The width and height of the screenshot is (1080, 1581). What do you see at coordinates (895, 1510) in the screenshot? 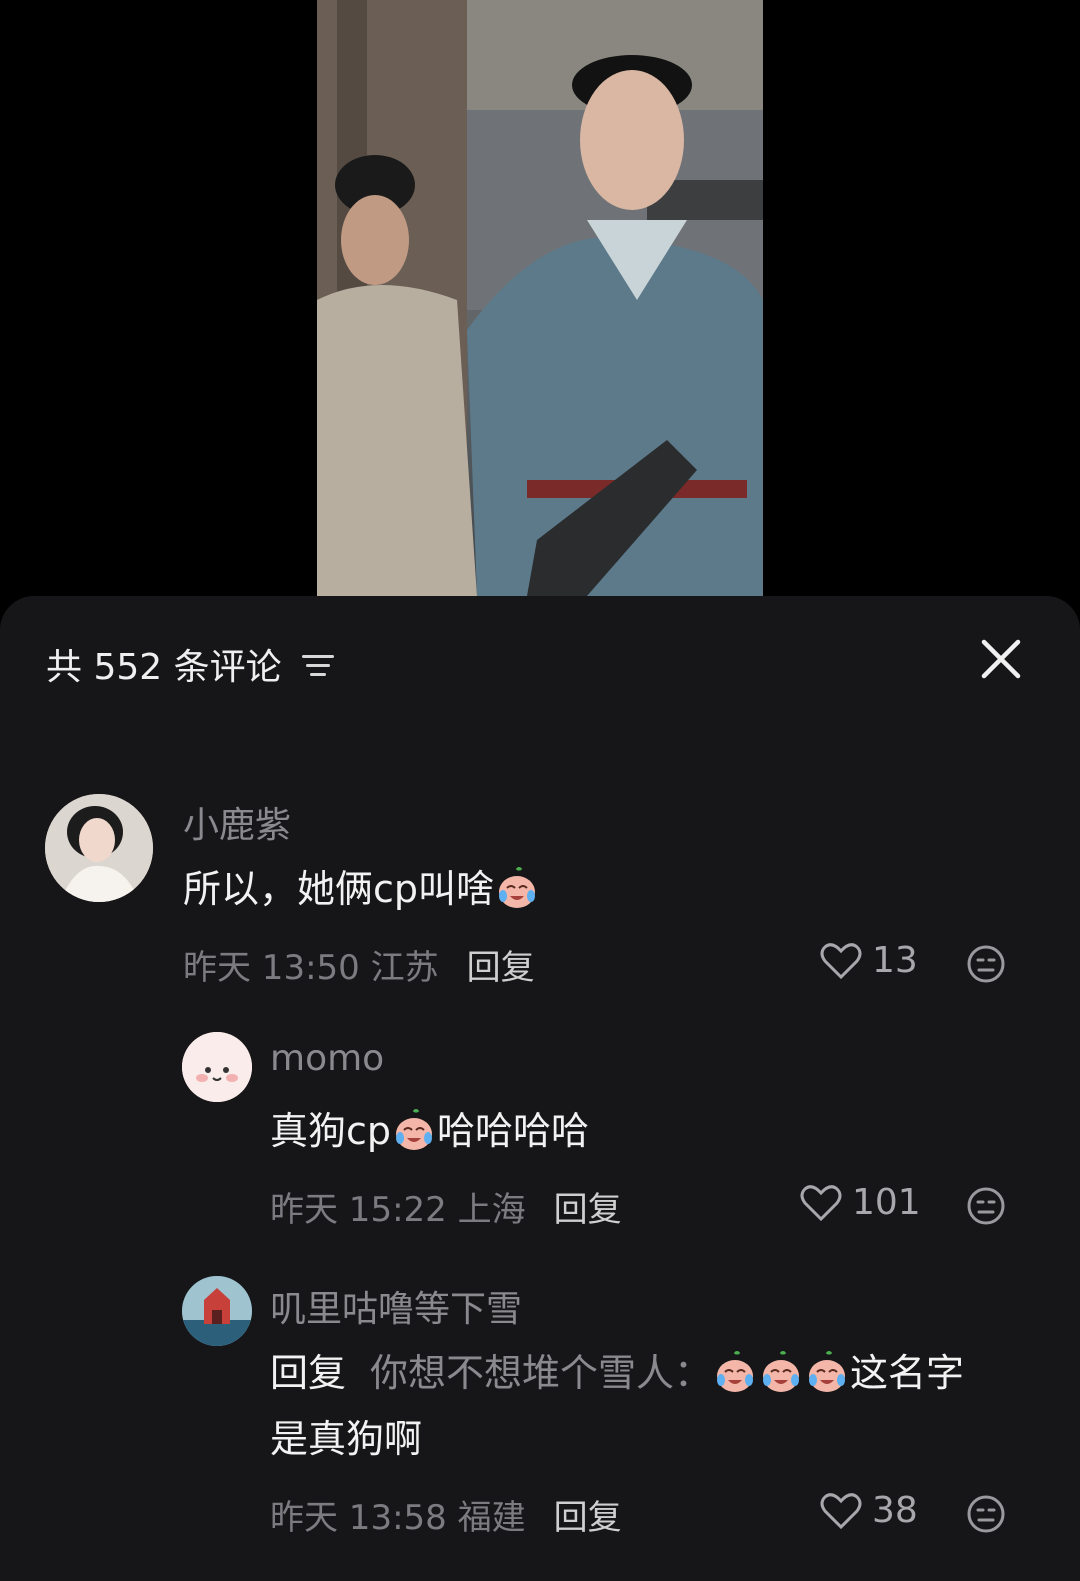
I see `like-count: 38` at bounding box center [895, 1510].